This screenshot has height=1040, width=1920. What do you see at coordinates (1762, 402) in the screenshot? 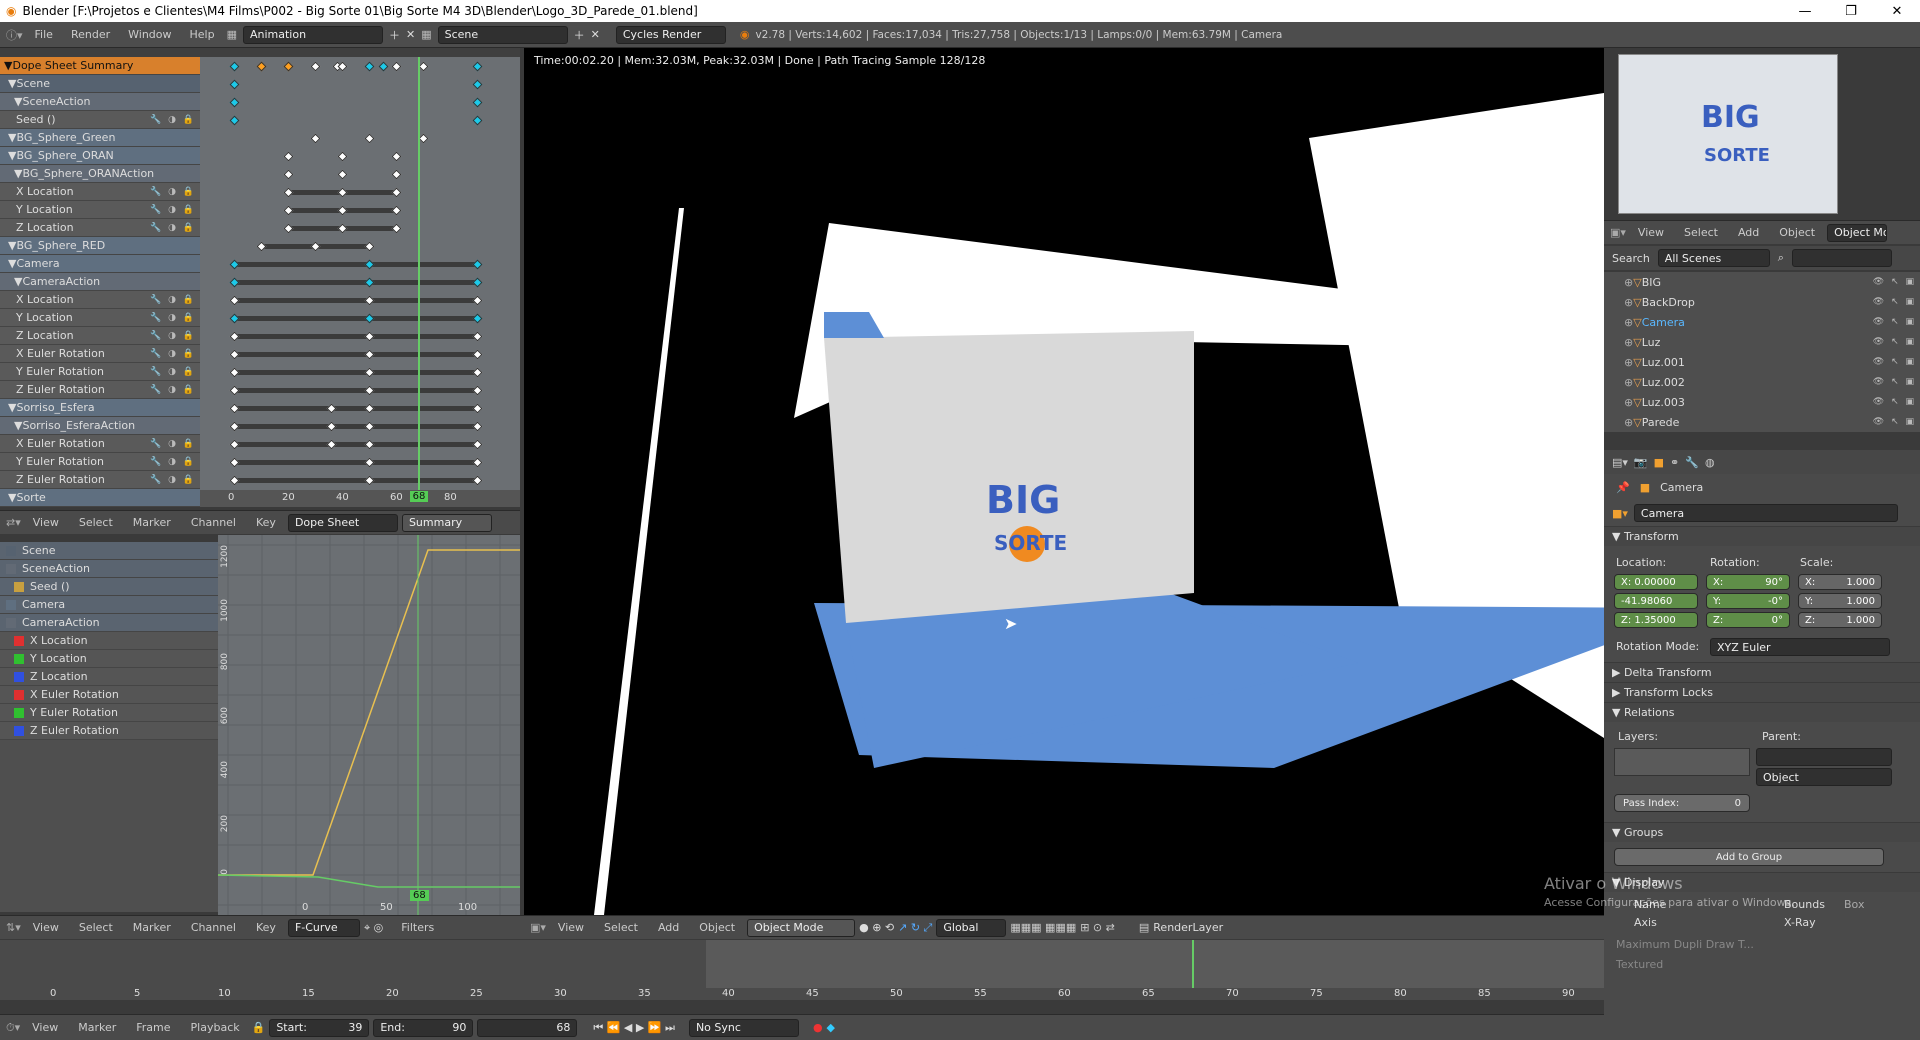
I see `outliner-item: ⊕ ▽ Luz.003 👁 ↖ ▣` at bounding box center [1762, 402].